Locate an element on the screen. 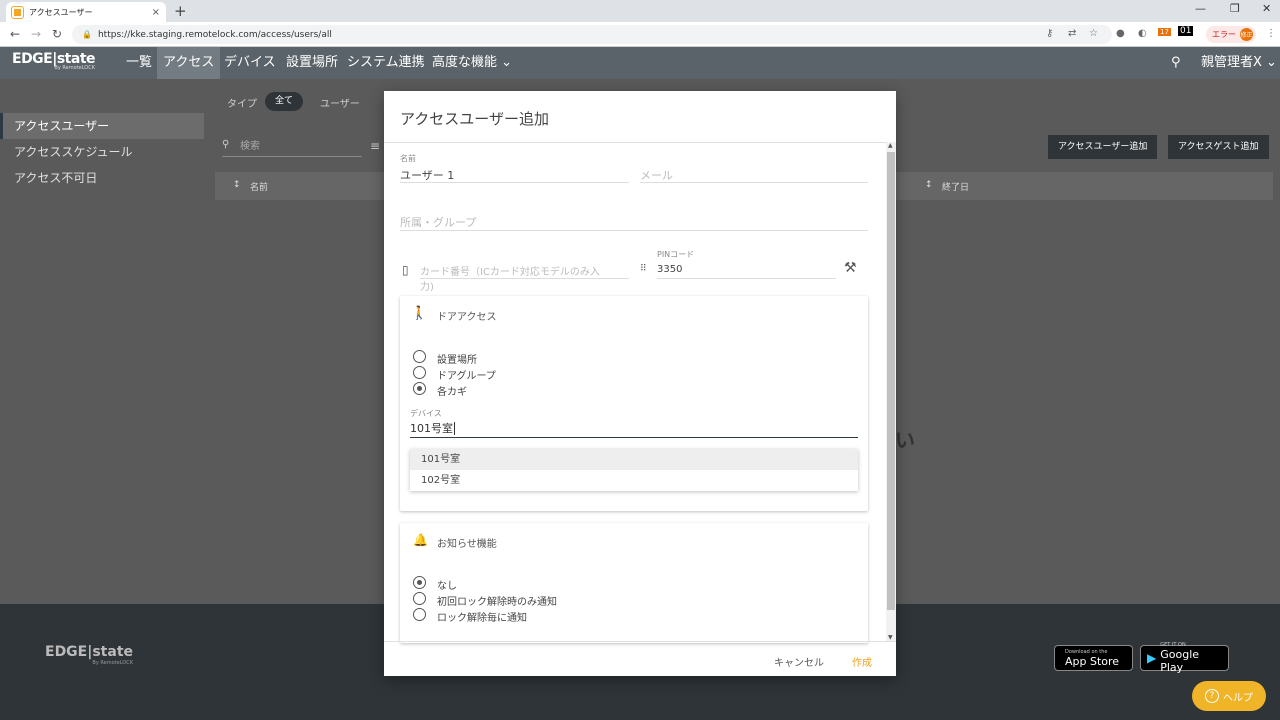  nav-advanced: 高度な機能 ⌄ is located at coordinates (472, 63).